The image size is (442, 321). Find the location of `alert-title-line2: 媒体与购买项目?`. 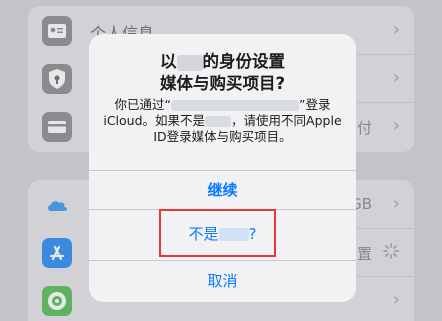

alert-title-line2: 媒体与购买项目? is located at coordinates (222, 83).